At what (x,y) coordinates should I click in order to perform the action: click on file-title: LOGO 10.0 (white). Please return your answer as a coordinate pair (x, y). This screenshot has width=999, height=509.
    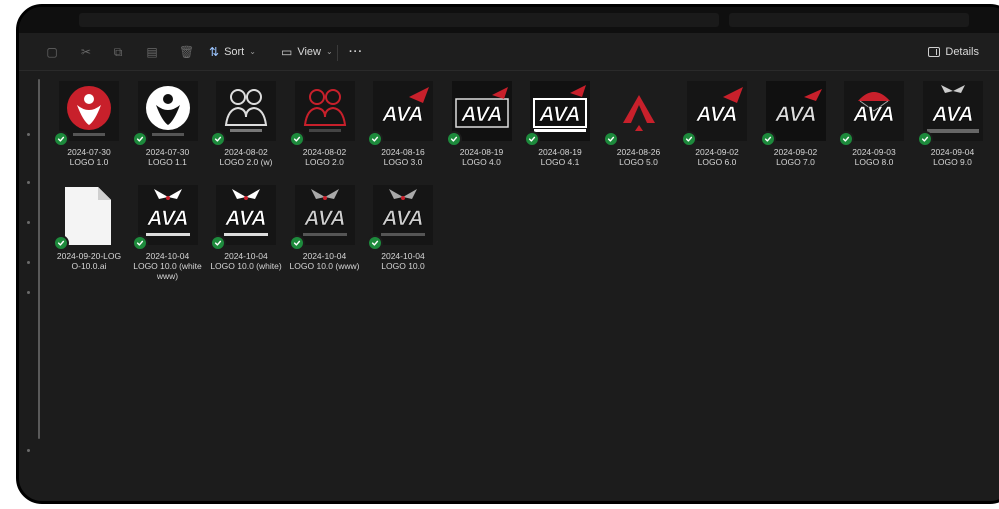
    Looking at the image, I should click on (246, 266).